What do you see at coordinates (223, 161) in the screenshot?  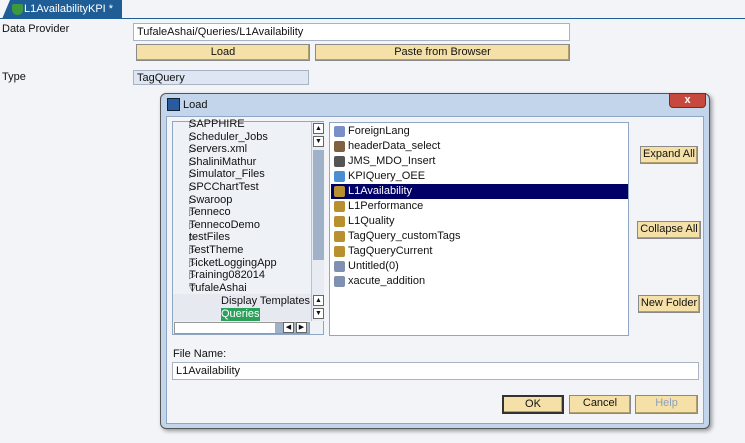 I see `tree-item-label: ShaliniMathur` at bounding box center [223, 161].